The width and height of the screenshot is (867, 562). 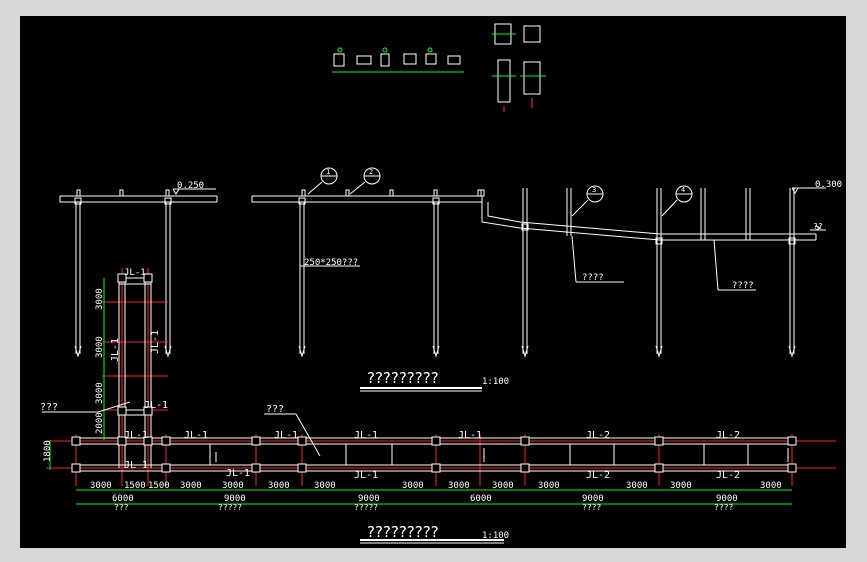 What do you see at coordinates (528, 263) in the screenshot?
I see `elev-leaders` at bounding box center [528, 263].